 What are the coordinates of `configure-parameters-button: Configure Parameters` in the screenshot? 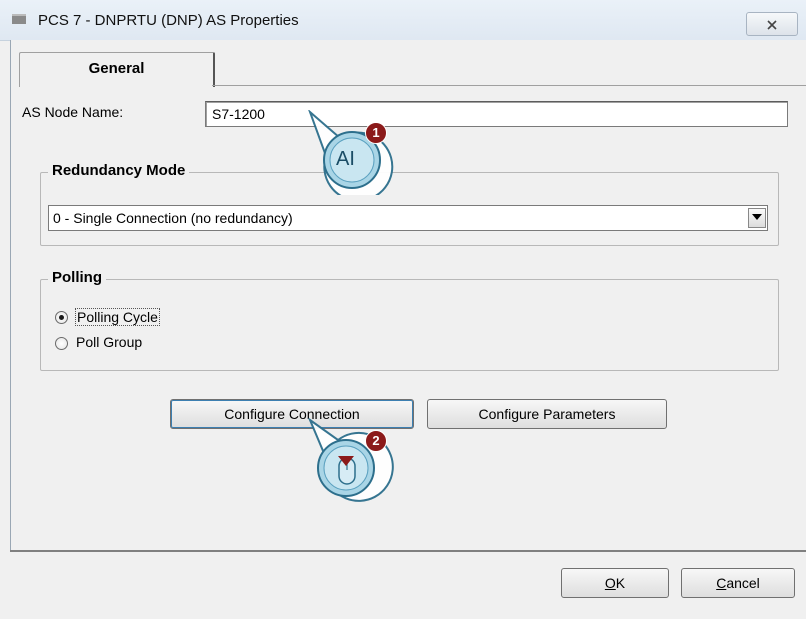 It's located at (547, 414).